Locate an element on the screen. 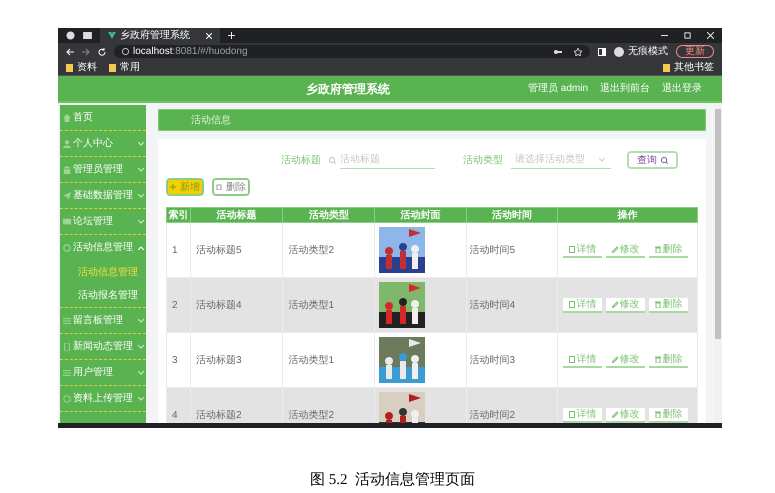 The height and width of the screenshot is (493, 775). column-header: 活动封面 is located at coordinates (420, 215).